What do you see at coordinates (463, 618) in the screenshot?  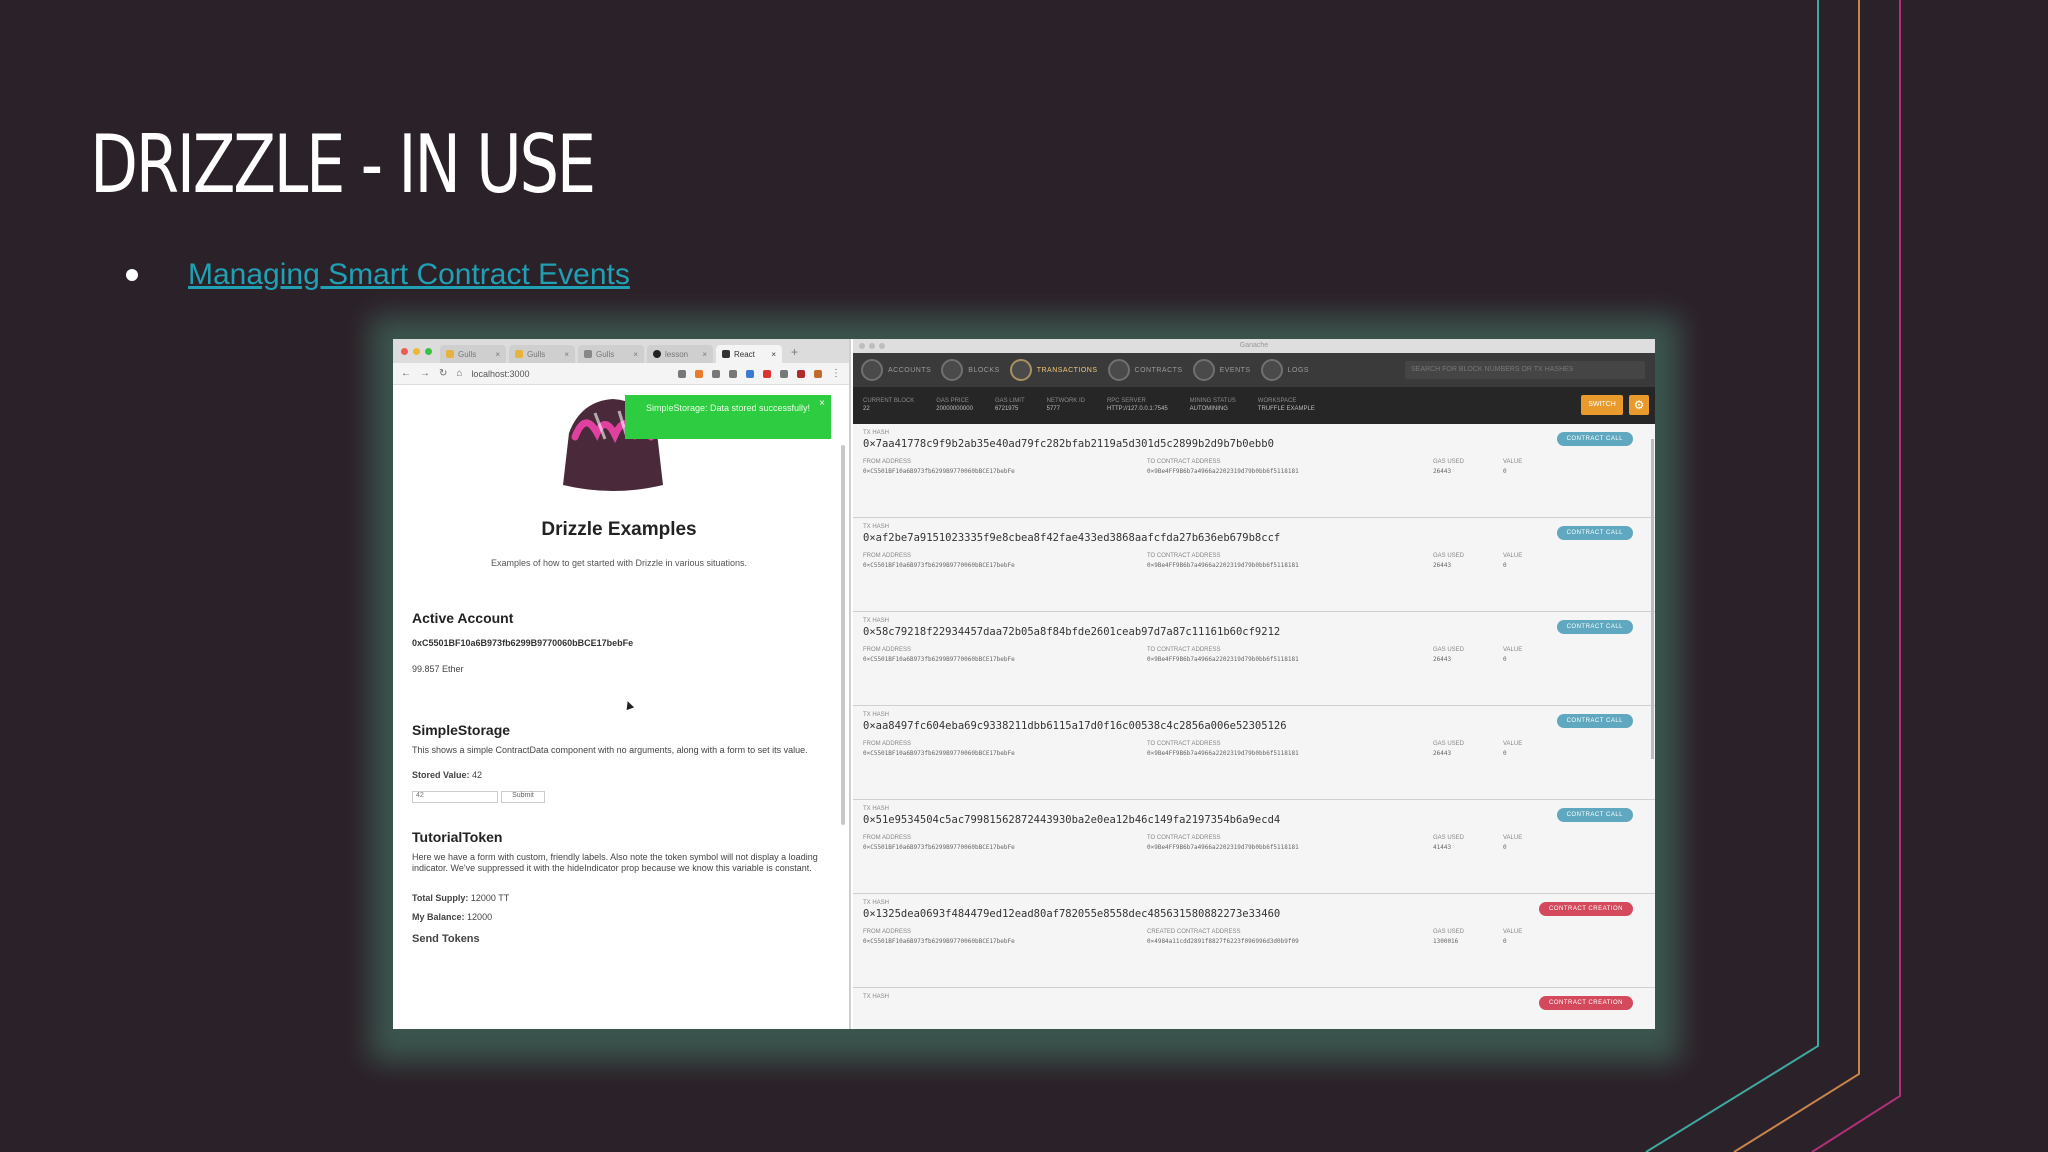 I see `active-account-heading: Active Account` at bounding box center [463, 618].